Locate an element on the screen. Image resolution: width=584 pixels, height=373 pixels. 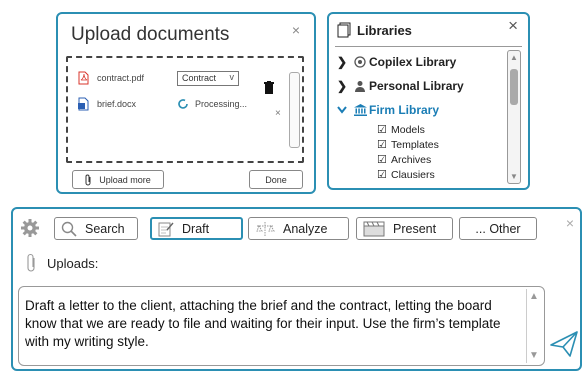
send-icon is located at coordinates (564, 346).